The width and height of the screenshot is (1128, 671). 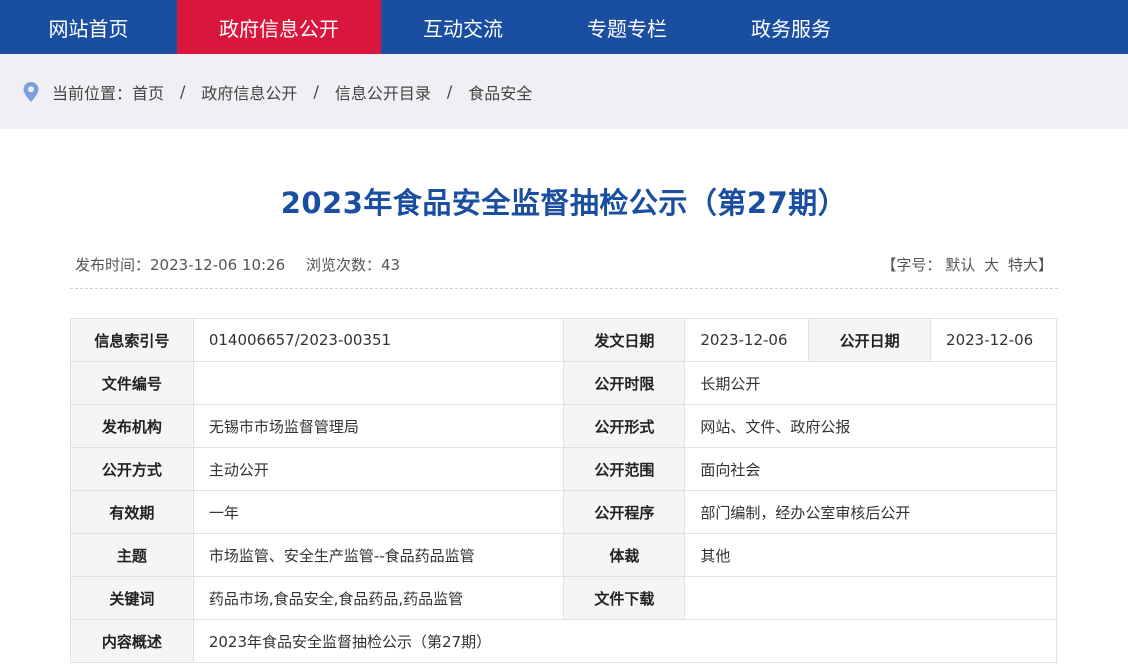 I want to click on table-row: 公开方式 主动公开 公开范围 面向社会, so click(x=563, y=469).